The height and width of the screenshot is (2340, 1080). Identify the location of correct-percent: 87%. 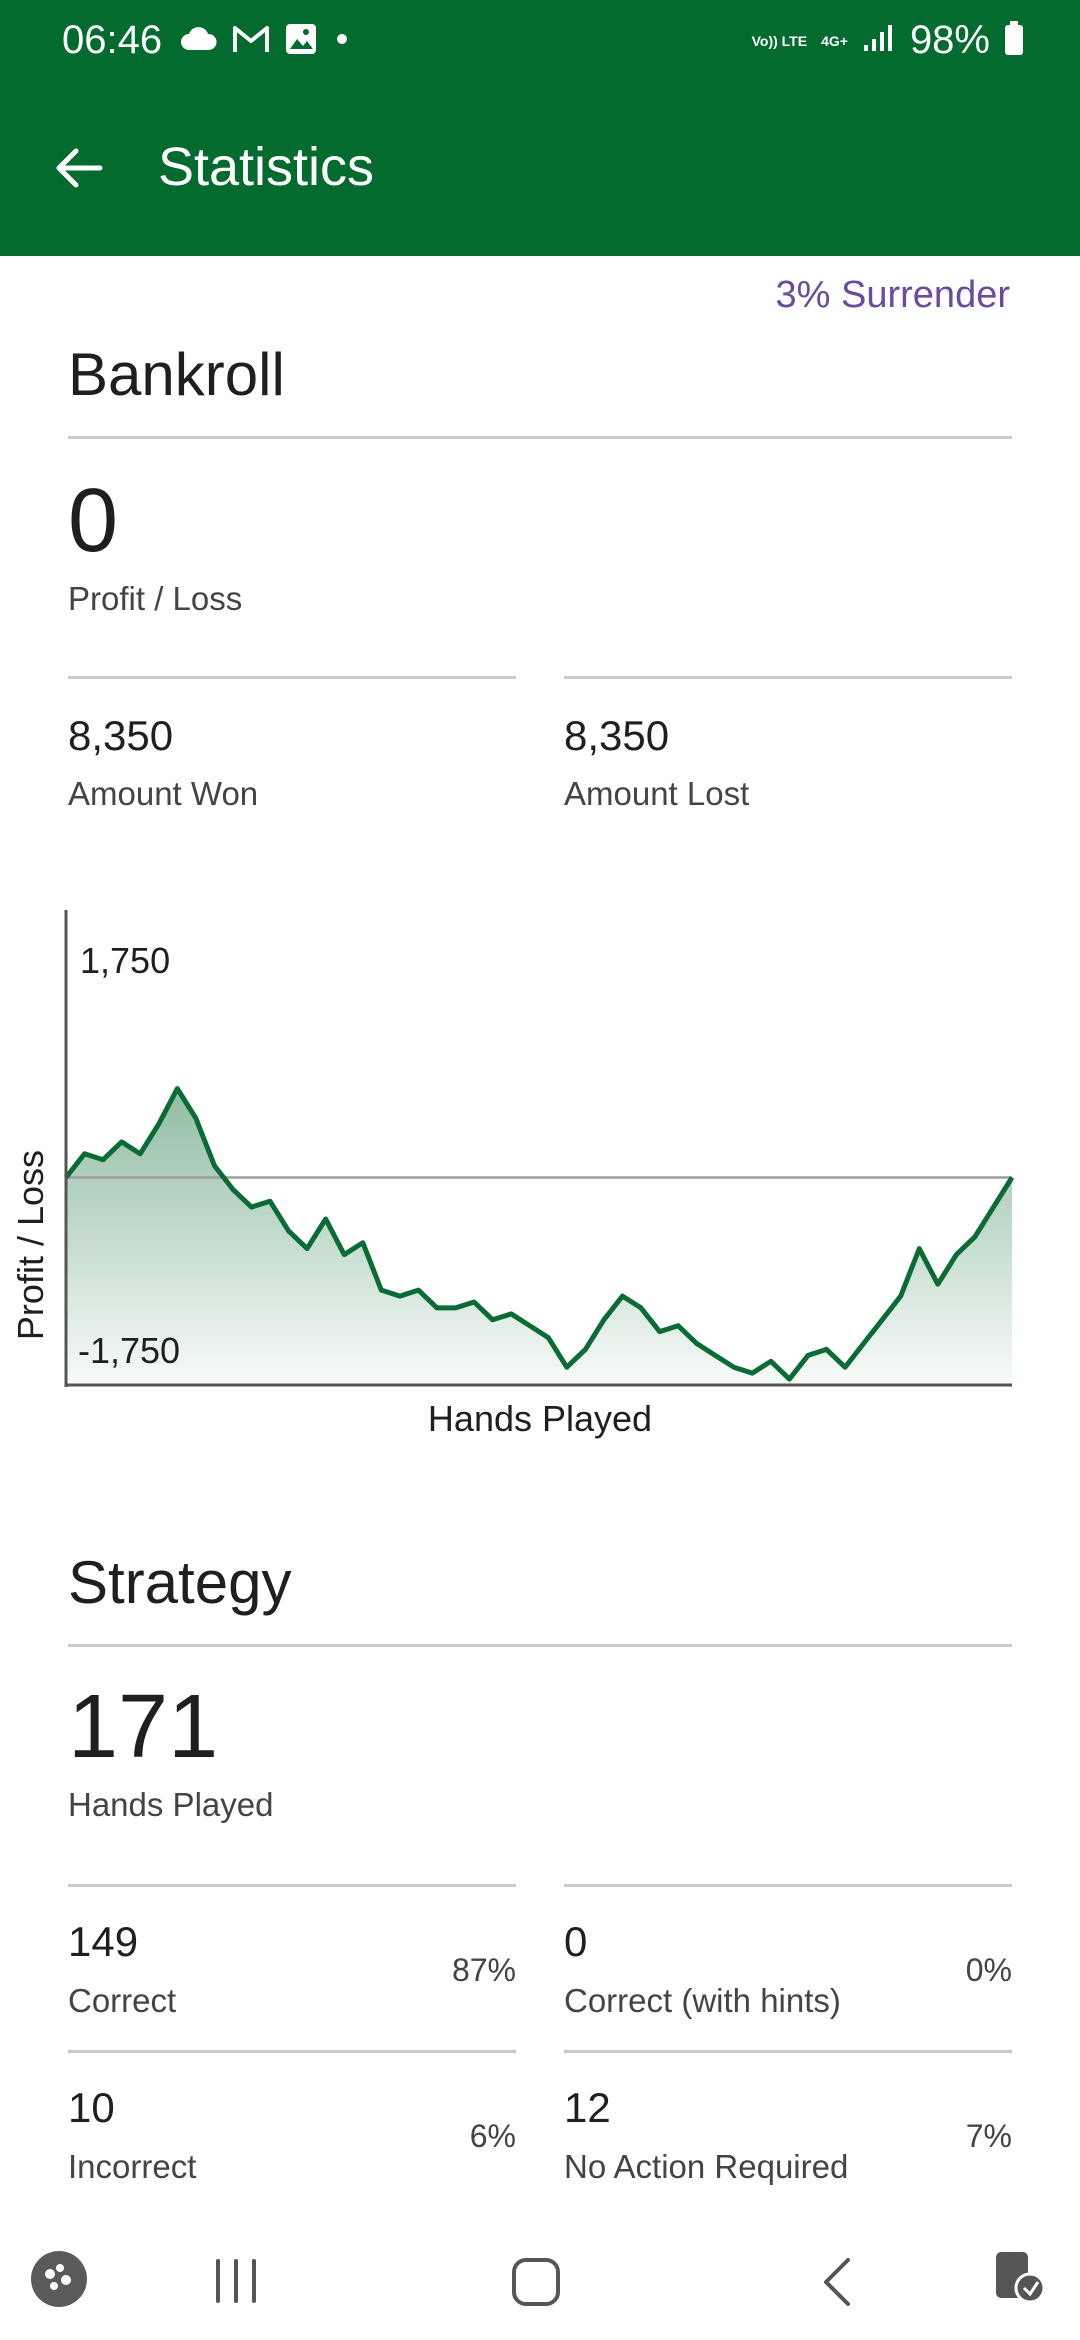
(483, 1970).